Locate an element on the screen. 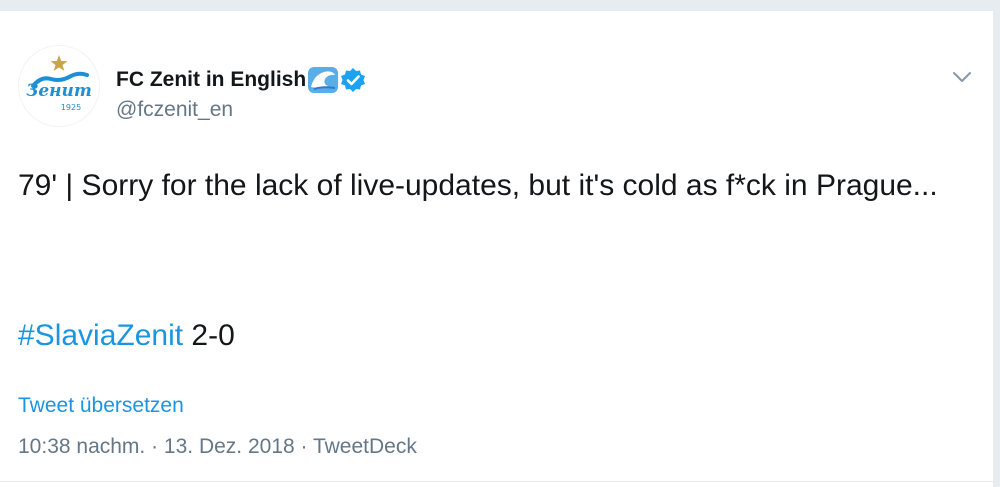 The width and height of the screenshot is (1000, 487). tweet-hashtag-line: #SlaviaZenit 2-0 is located at coordinates (126, 335).